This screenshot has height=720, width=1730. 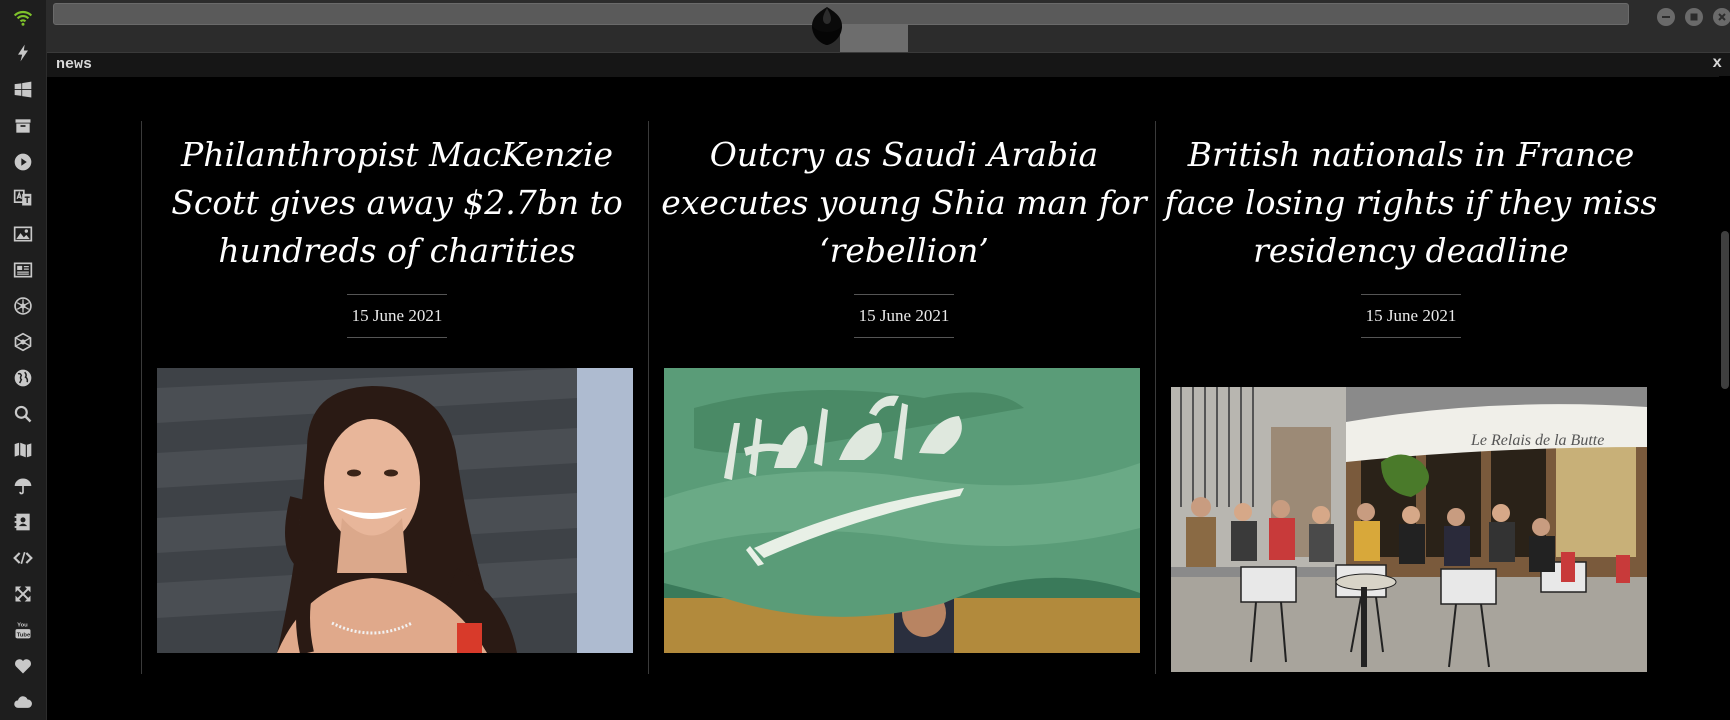 I want to click on archive-icon, so click(x=23, y=126).